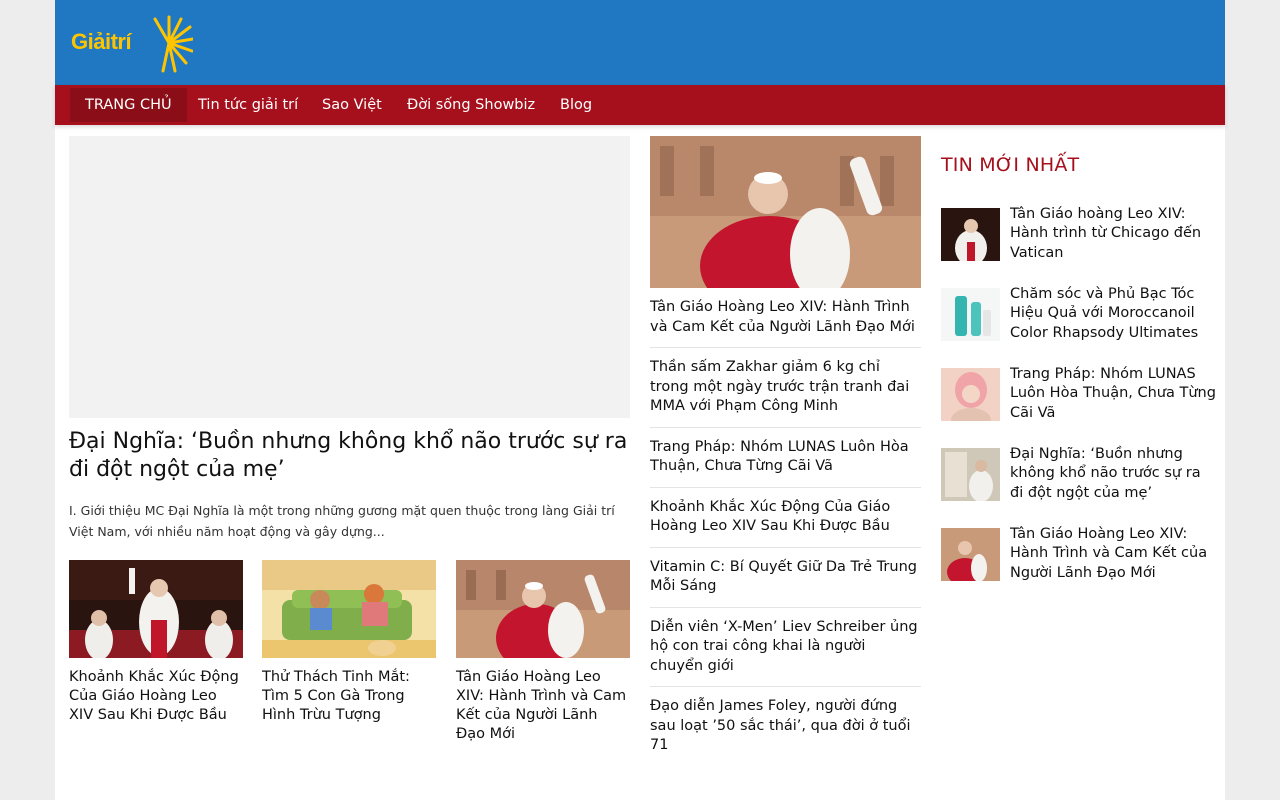 The width and height of the screenshot is (1280, 800). Describe the element at coordinates (471, 105) in the screenshot. I see `nav-item-showbiz-life: Đời sống Showbiz` at that location.